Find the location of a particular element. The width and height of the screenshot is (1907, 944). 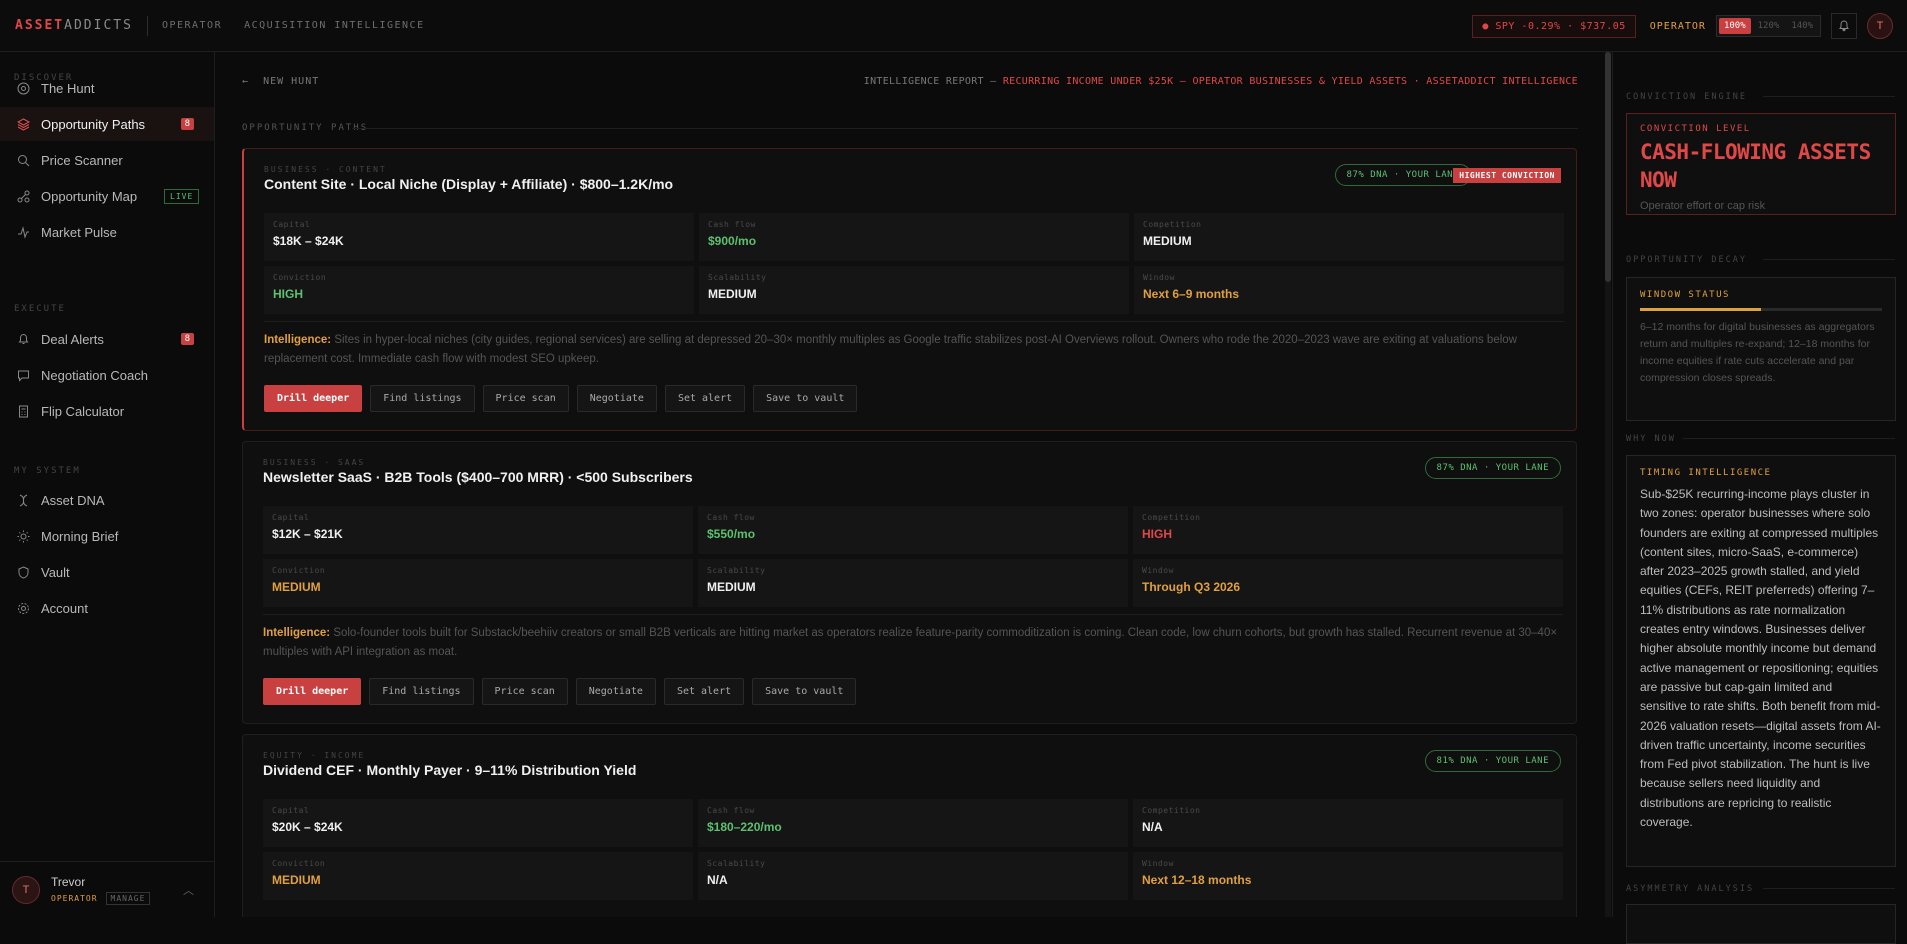

sidebar-item-price-scanner: Price Scanner is located at coordinates (107, 160).